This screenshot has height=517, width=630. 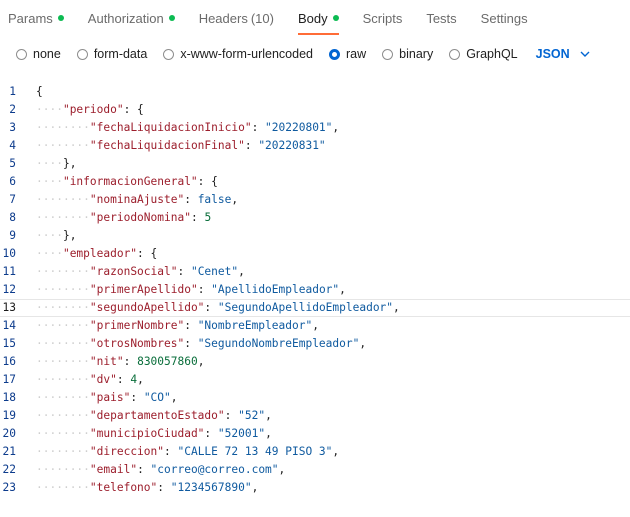 What do you see at coordinates (315, 236) in the screenshot?
I see `code-line: 9 ····},` at bounding box center [315, 236].